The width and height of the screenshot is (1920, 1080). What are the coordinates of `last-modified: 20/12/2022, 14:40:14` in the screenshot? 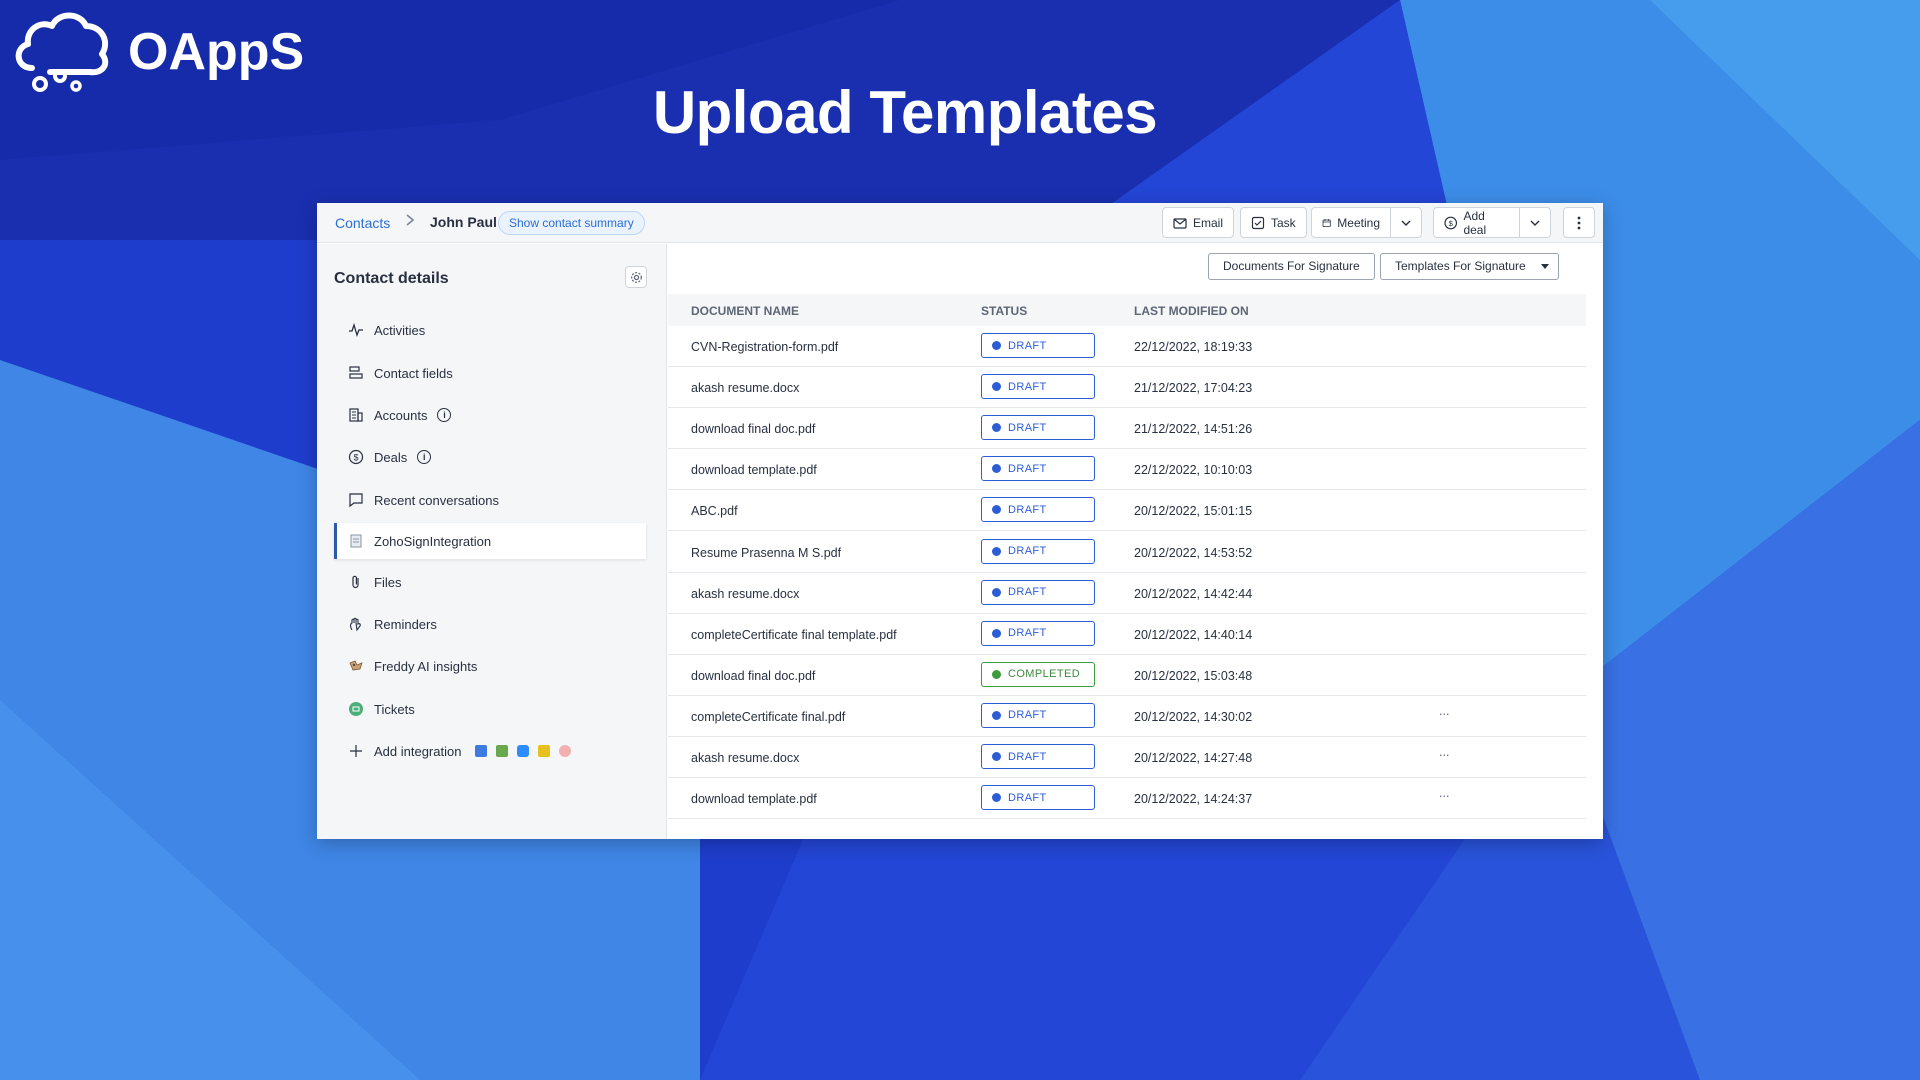 It's located at (1193, 634).